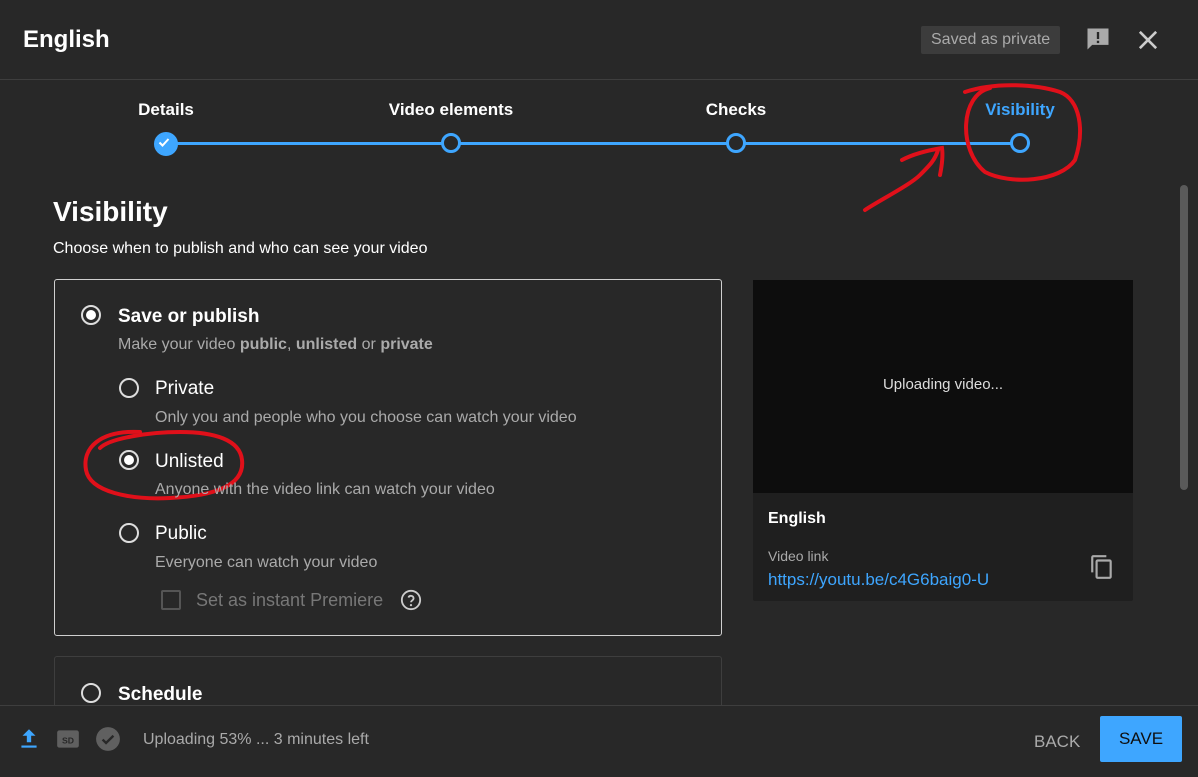 The width and height of the screenshot is (1198, 777). I want to click on step-video-elements-dot, so click(451, 143).